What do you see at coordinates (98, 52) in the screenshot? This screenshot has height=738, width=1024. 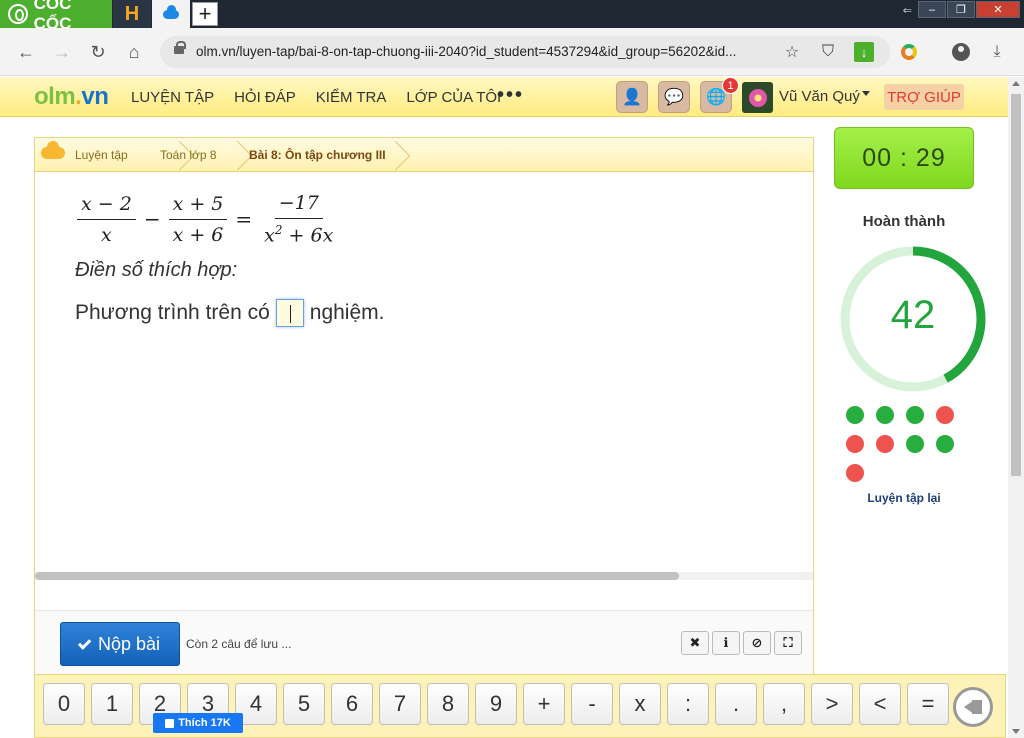 I see `reload-icon: ↻` at bounding box center [98, 52].